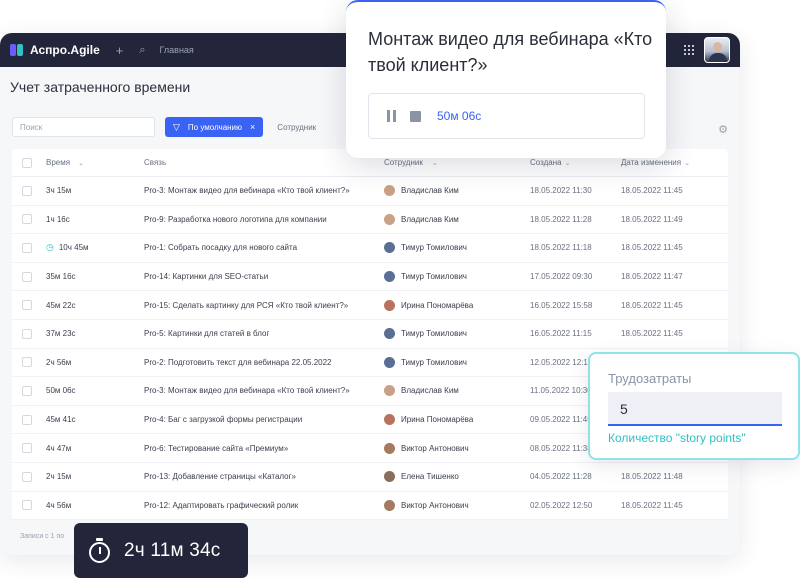 The height and width of the screenshot is (578, 800). Describe the element at coordinates (83, 127) in the screenshot. I see `search-input: Поиск` at that location.